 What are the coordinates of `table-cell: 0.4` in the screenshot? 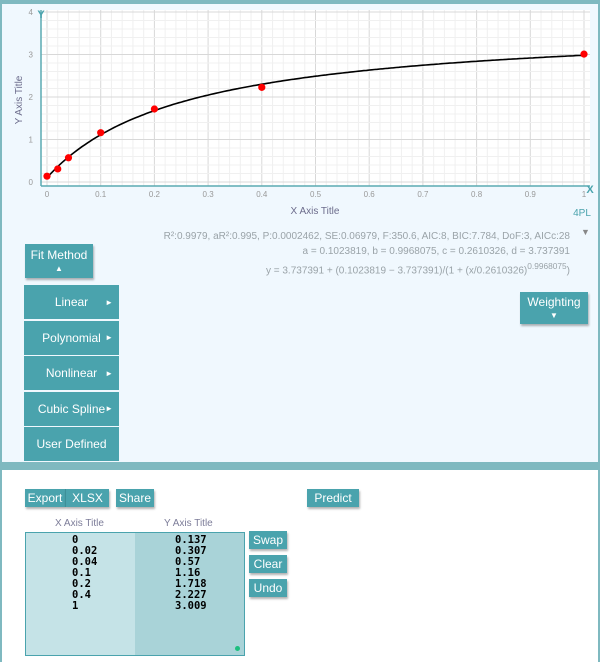 It's located at (103, 595).